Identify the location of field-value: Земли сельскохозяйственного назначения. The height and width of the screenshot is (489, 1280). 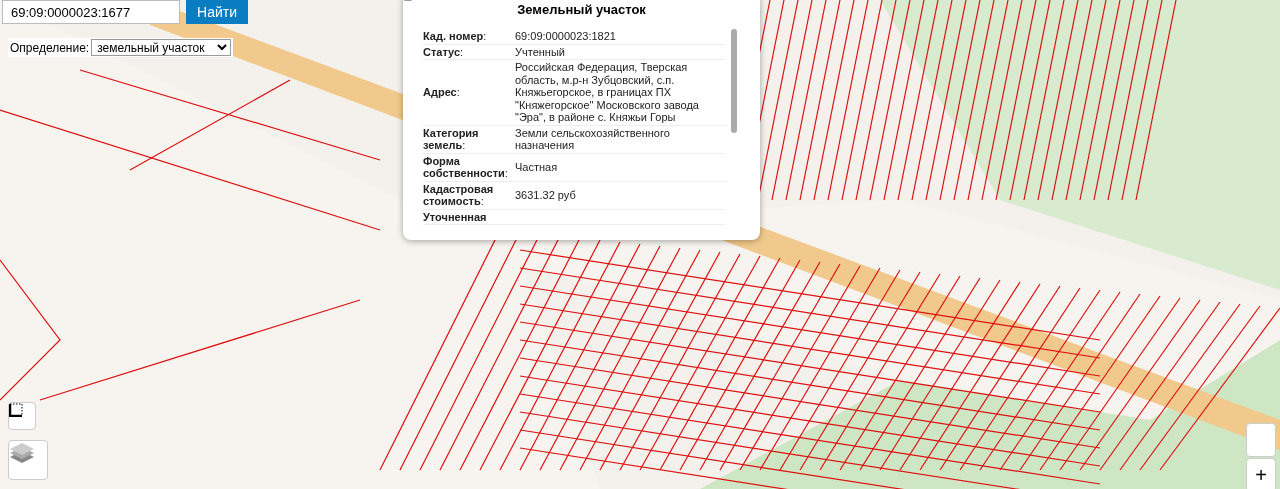
(593, 139).